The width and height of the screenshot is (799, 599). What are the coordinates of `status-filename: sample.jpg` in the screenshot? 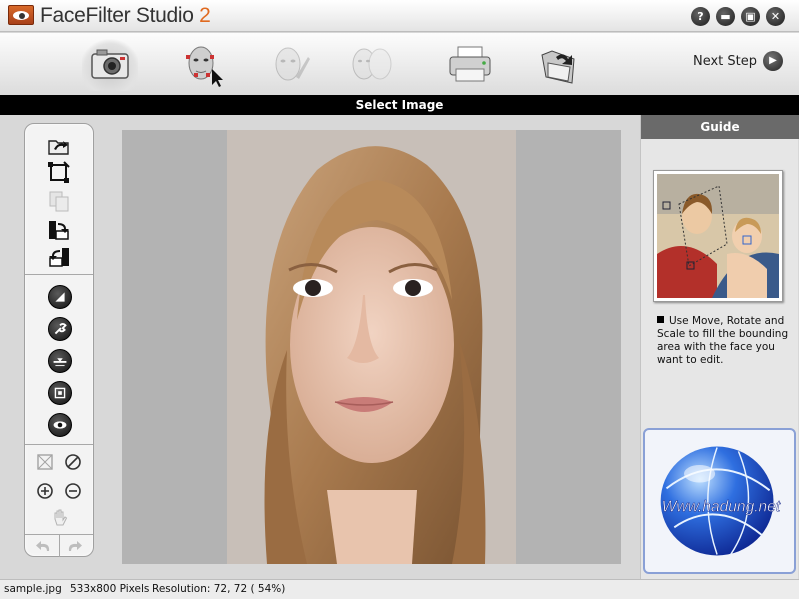 It's located at (33, 589).